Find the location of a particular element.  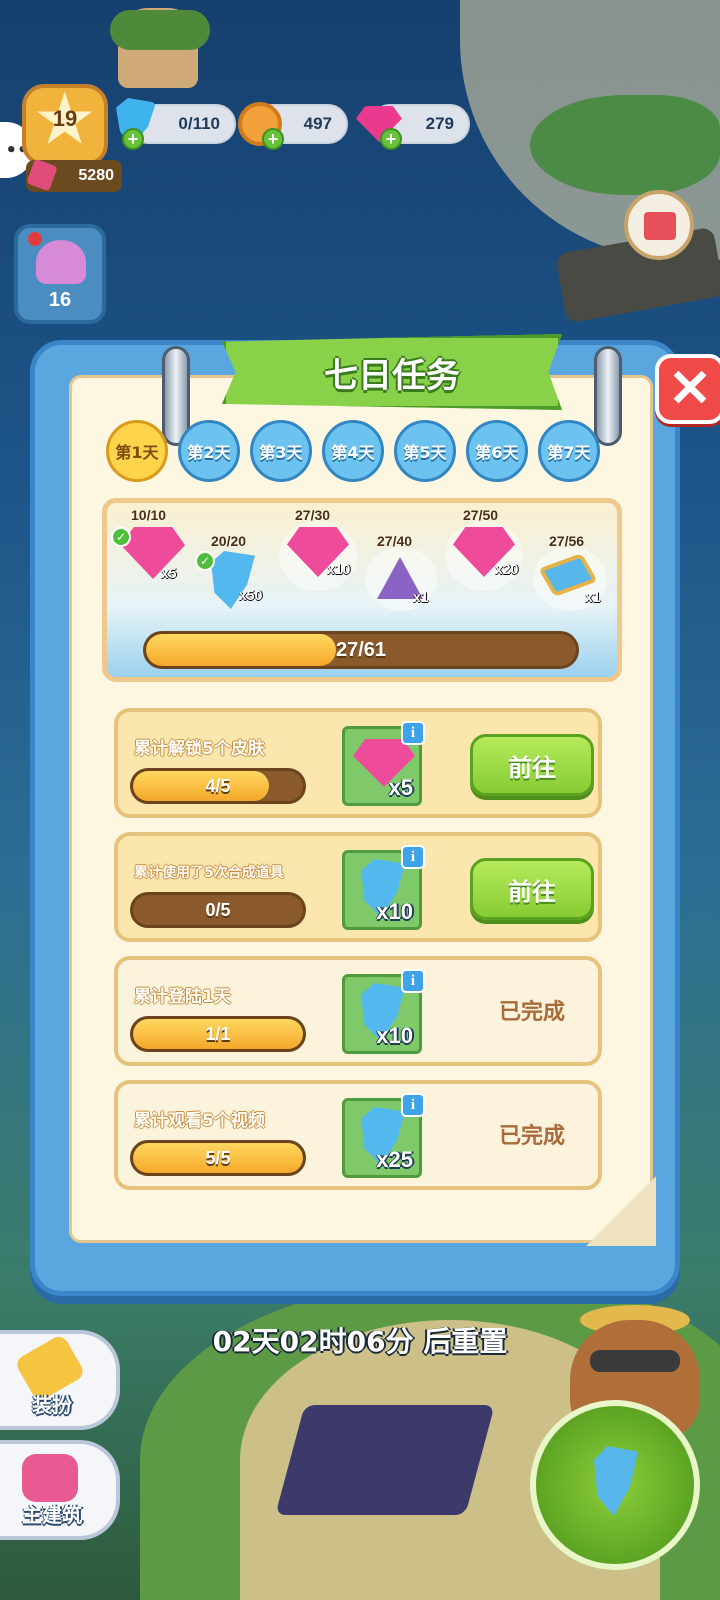

task-progress-text: 1/1 is located at coordinates (218, 1033).